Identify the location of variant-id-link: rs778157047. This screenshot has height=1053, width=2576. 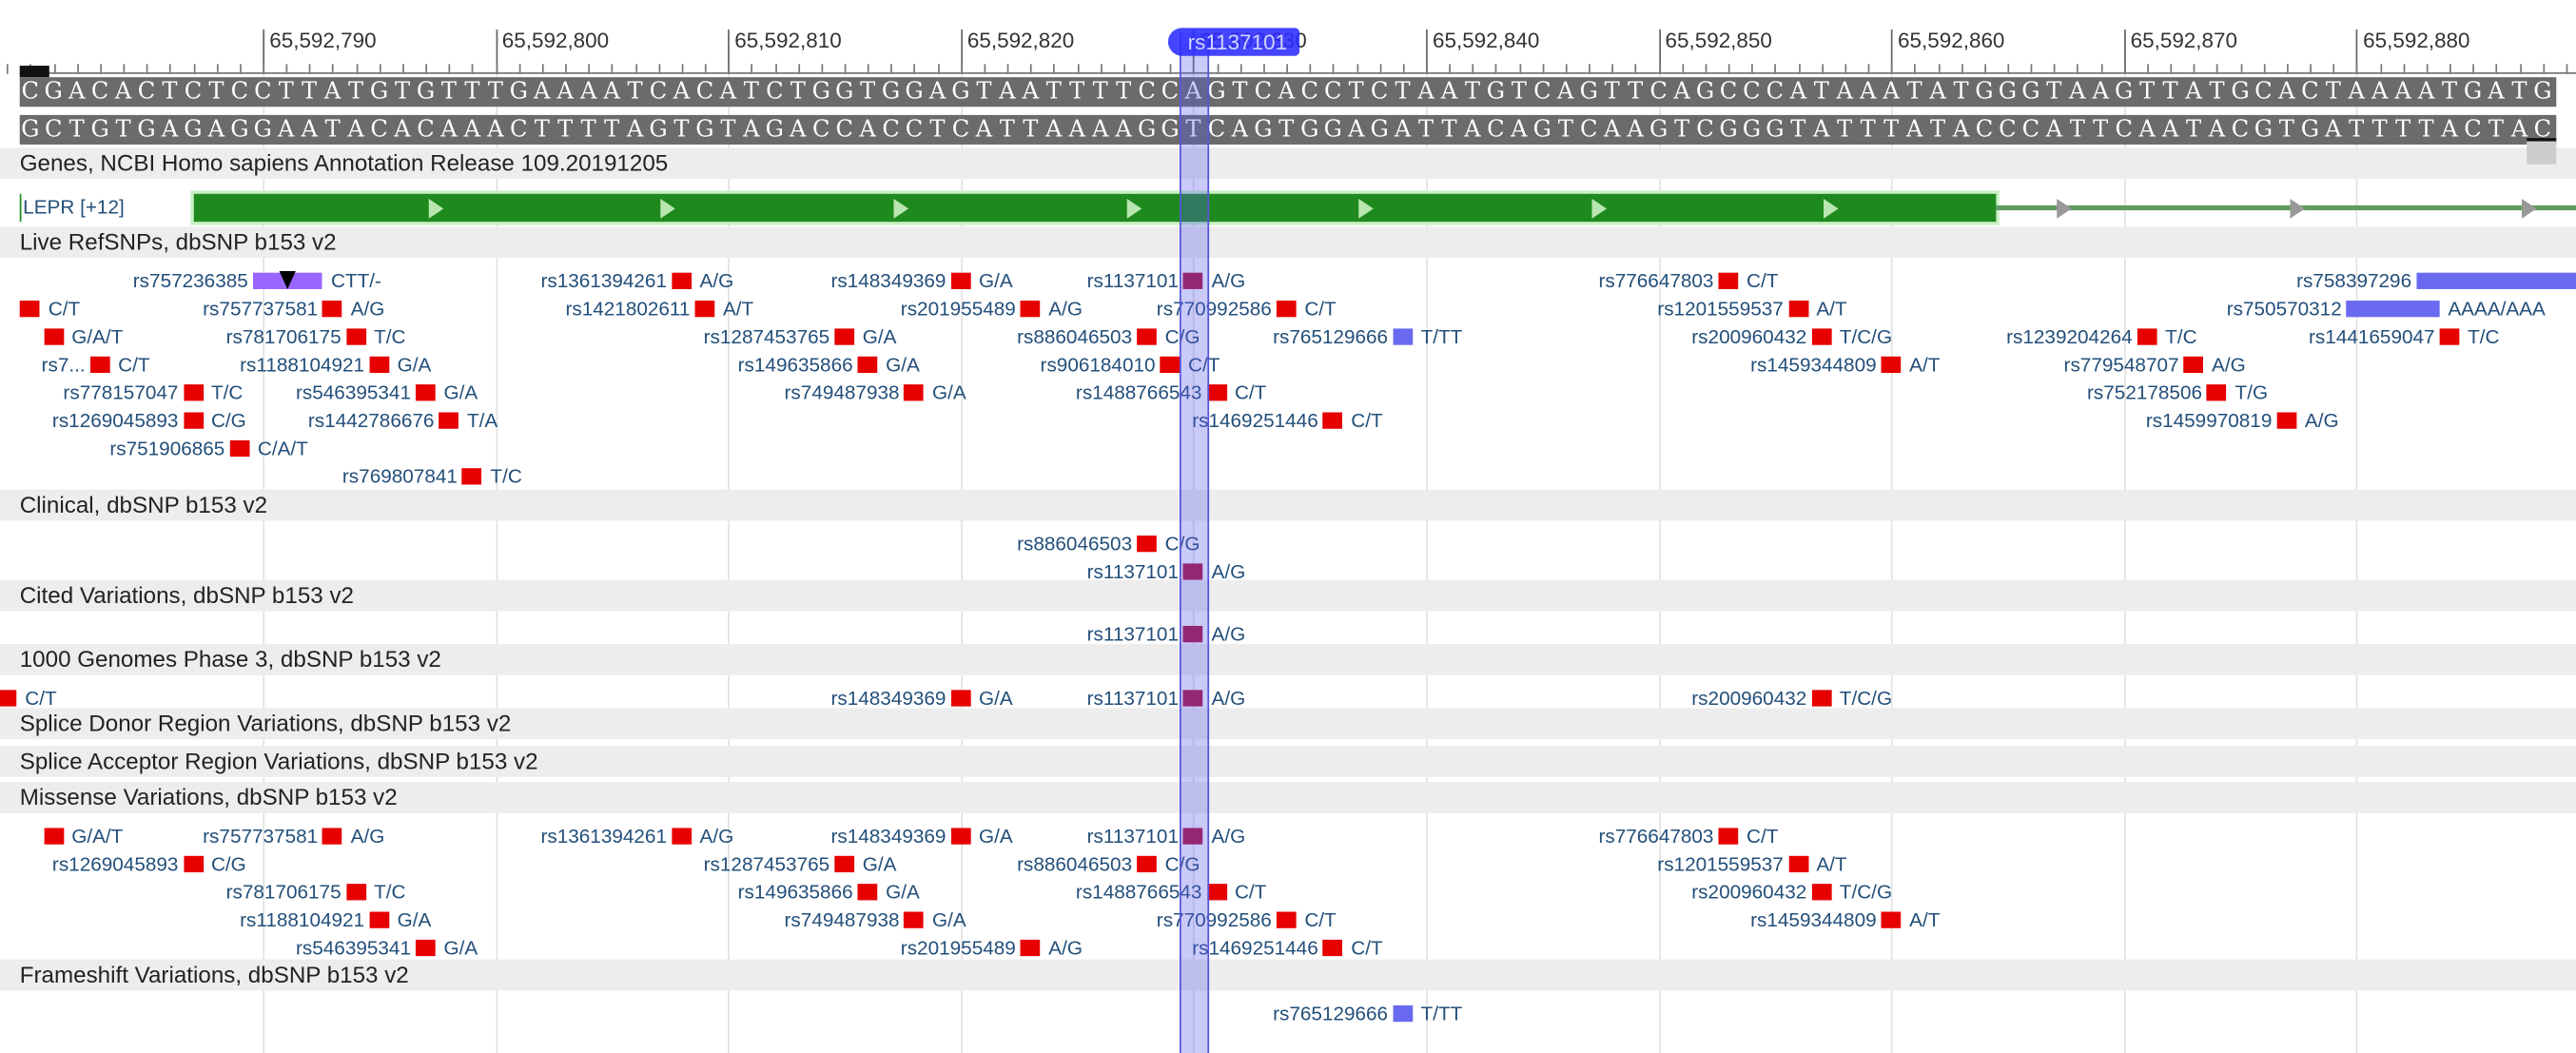
(121, 392).